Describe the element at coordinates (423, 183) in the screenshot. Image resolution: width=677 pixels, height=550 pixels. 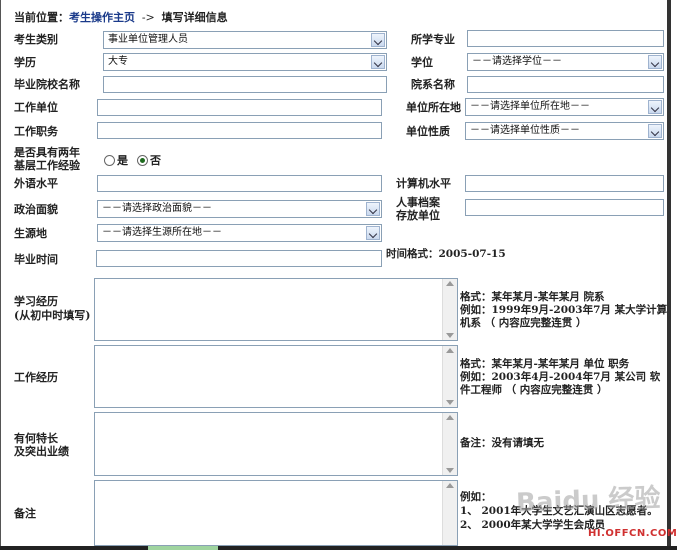
I see `computer-label: 计算机水平` at that location.